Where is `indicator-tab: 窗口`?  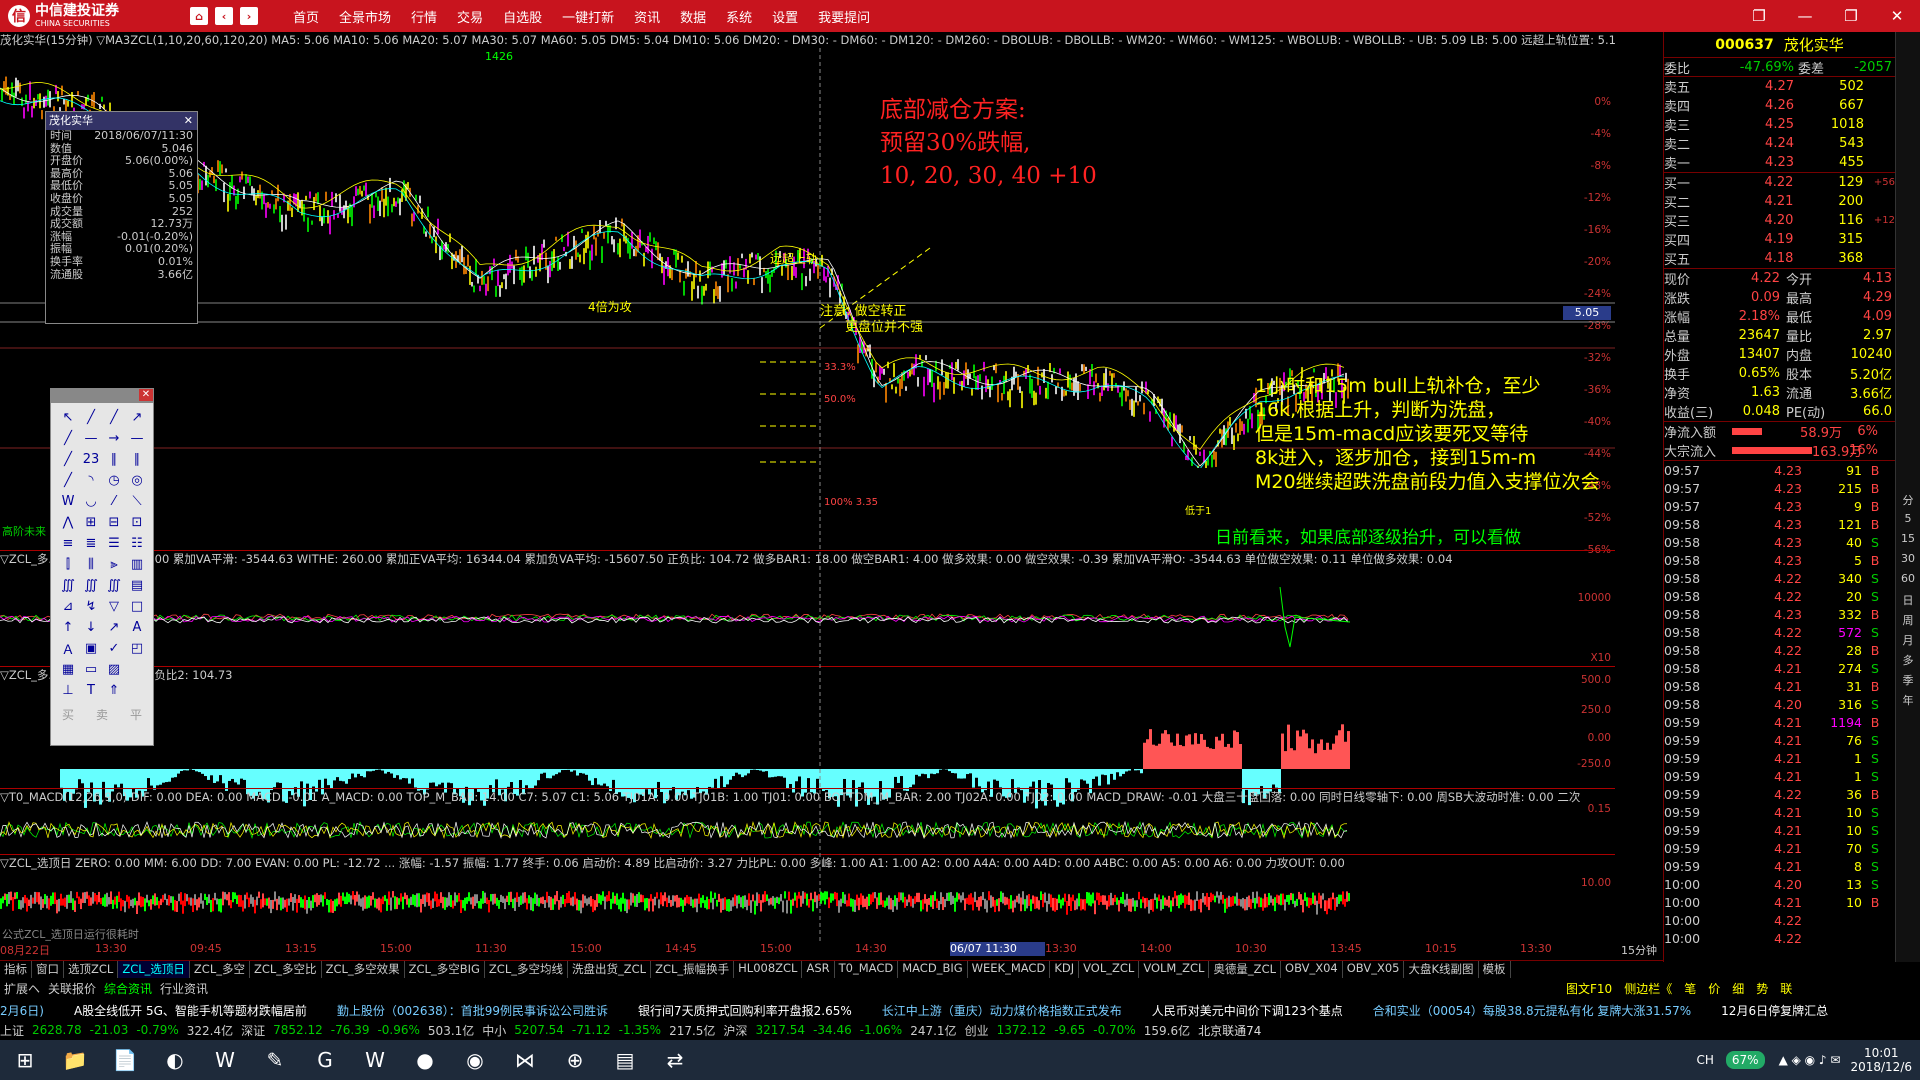 indicator-tab: 窗口 is located at coordinates (48, 969).